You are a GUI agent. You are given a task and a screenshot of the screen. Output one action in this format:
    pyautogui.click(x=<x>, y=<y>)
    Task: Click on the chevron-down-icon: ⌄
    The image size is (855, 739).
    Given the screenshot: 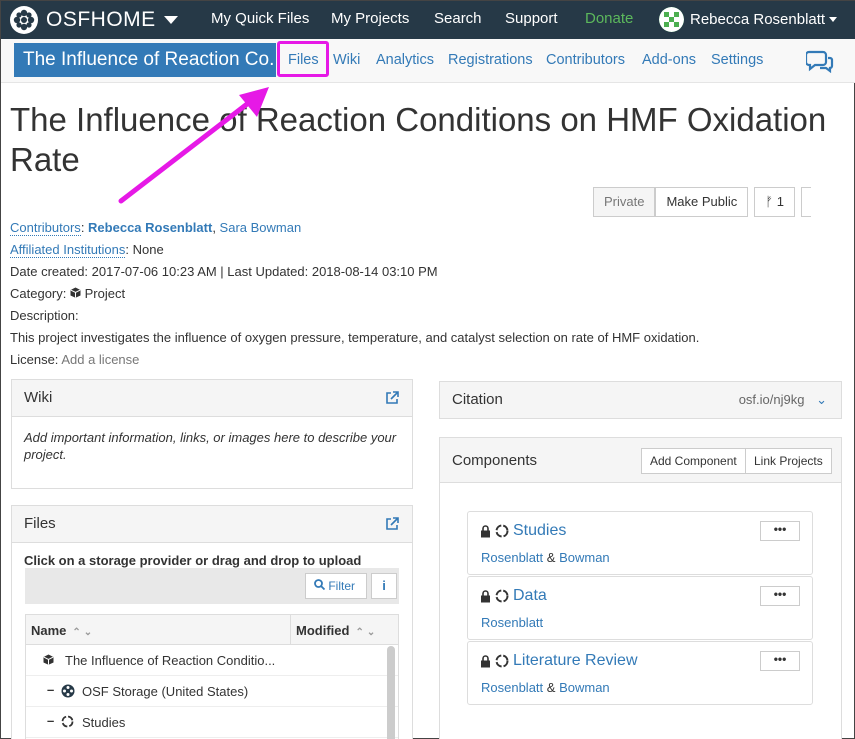 What is the action you would take?
    pyautogui.click(x=821, y=399)
    